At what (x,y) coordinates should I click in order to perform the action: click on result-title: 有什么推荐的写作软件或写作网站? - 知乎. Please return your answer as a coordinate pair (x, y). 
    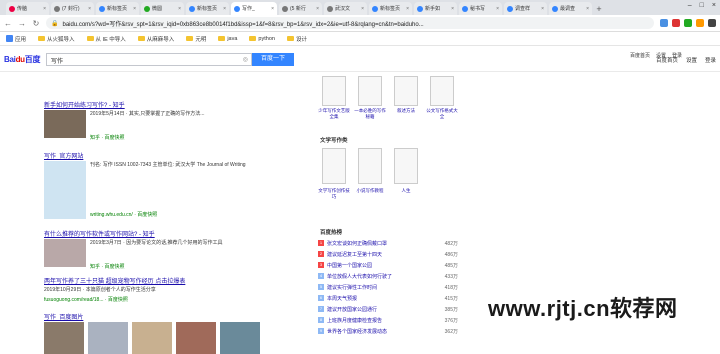
    Looking at the image, I should click on (174, 233).